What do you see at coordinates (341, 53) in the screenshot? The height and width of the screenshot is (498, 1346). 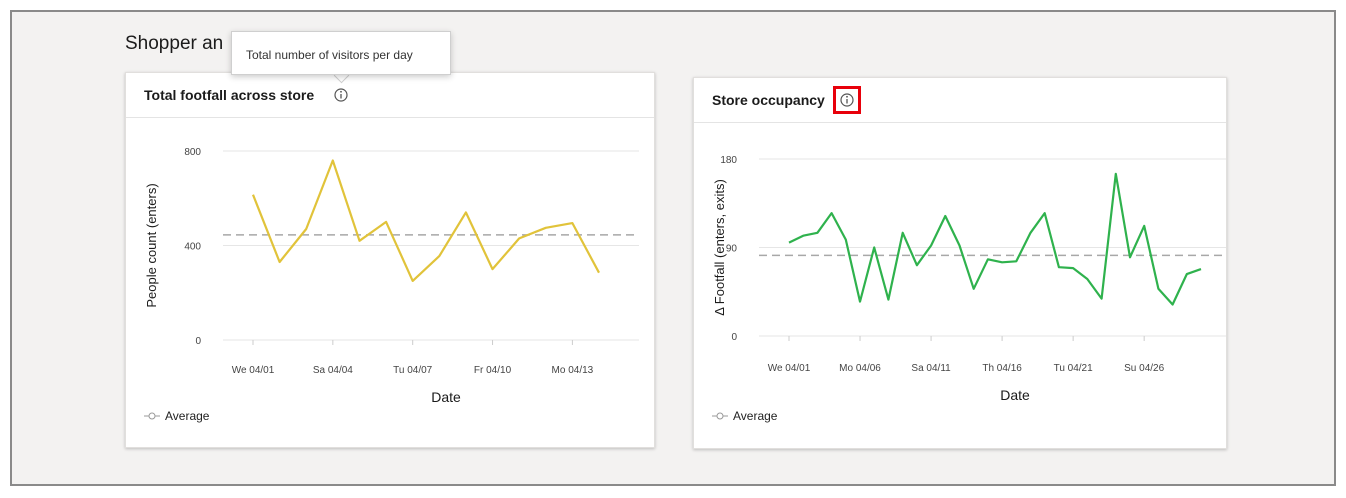 I see `info-tooltip: Total number of visitors per day` at bounding box center [341, 53].